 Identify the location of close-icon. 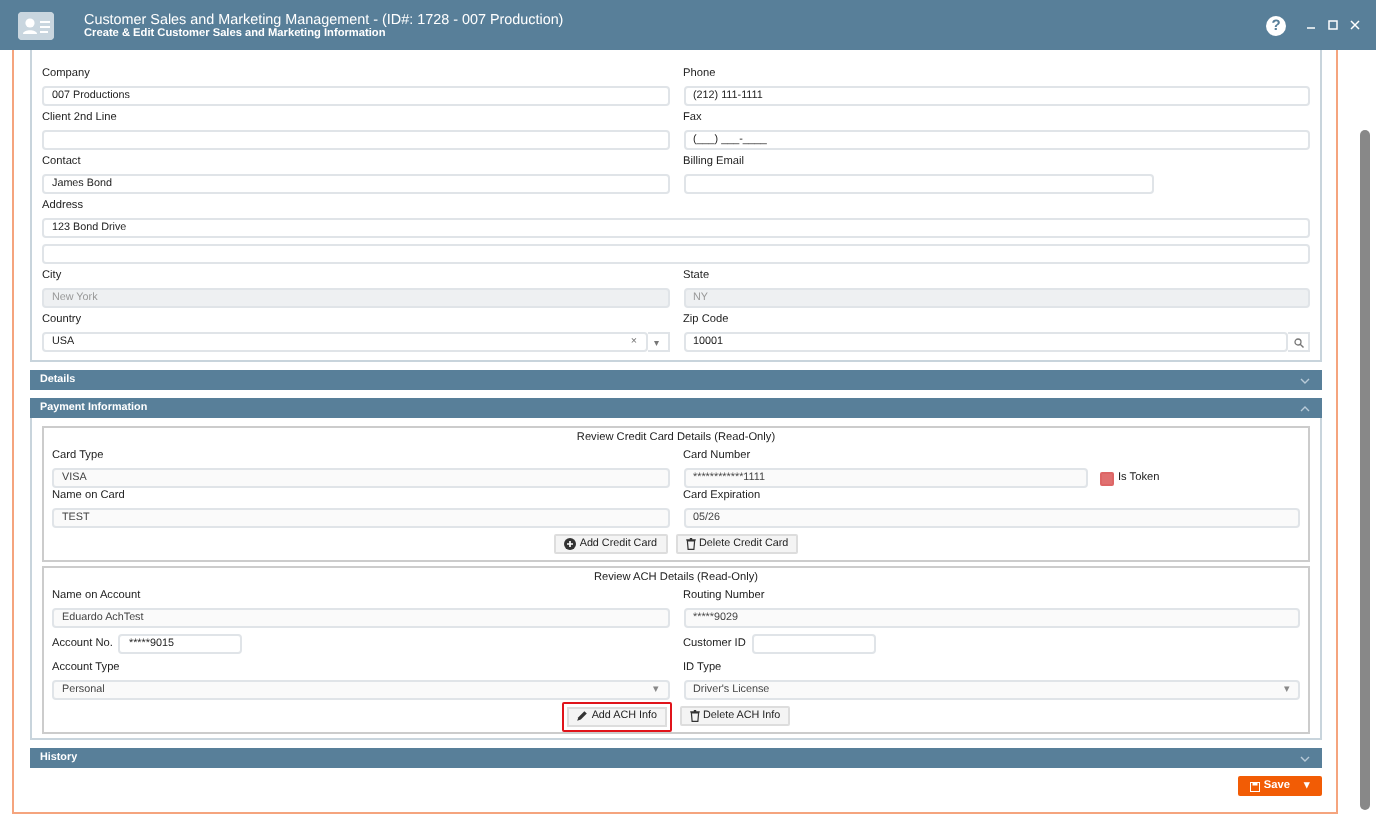
(1355, 25).